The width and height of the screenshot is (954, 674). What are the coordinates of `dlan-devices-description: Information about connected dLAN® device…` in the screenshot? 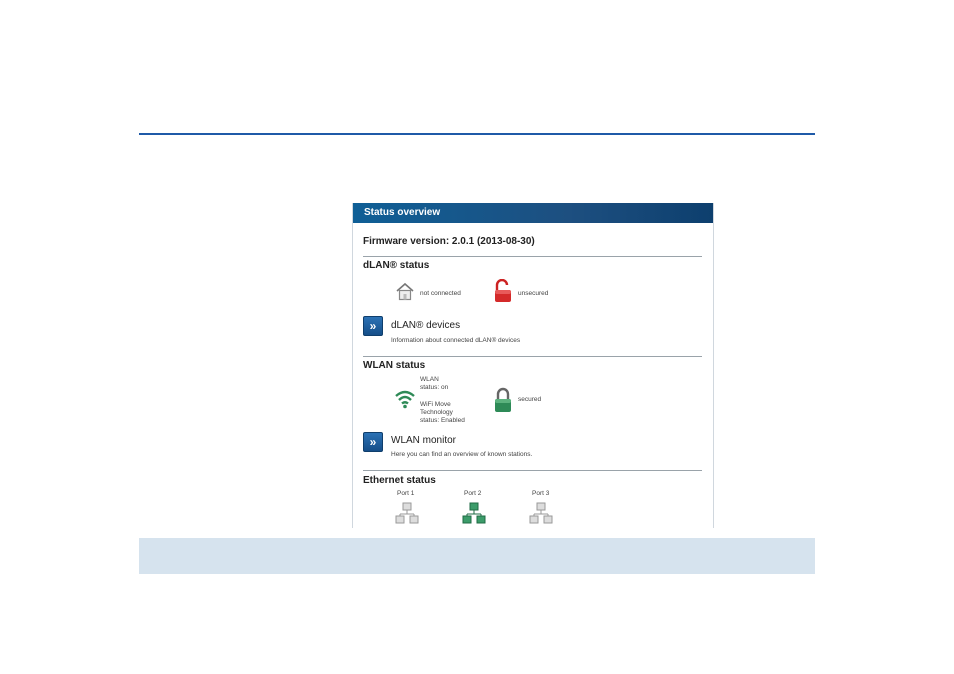 It's located at (456, 340).